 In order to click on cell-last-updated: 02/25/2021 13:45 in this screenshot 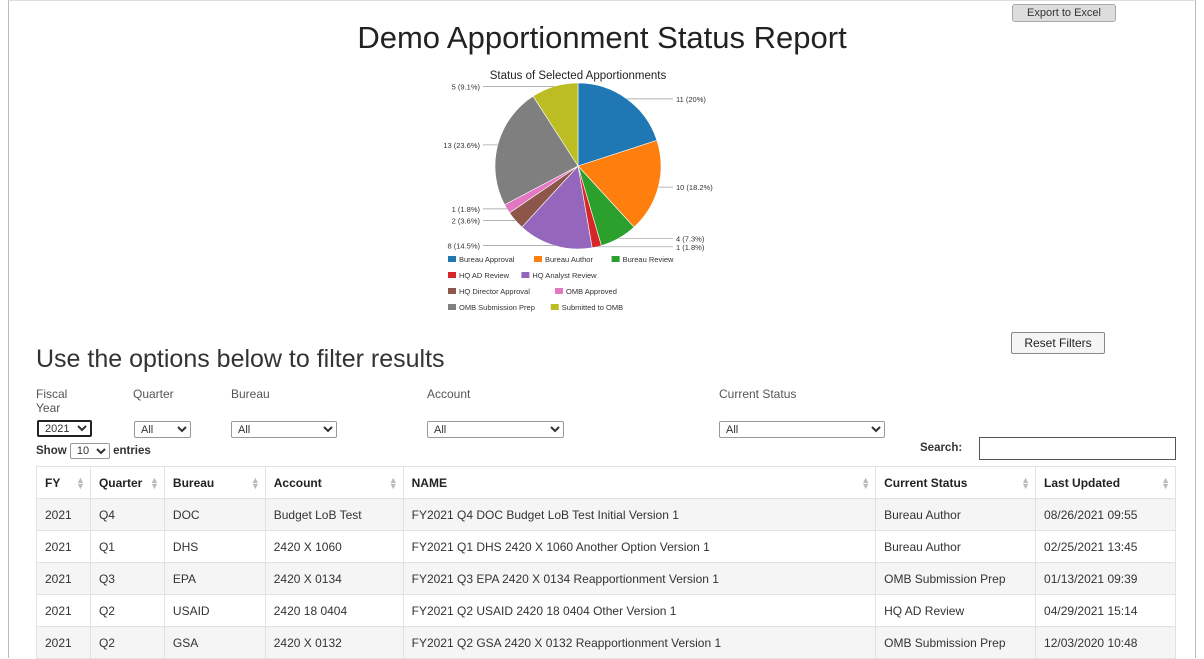, I will do `click(1105, 546)`.